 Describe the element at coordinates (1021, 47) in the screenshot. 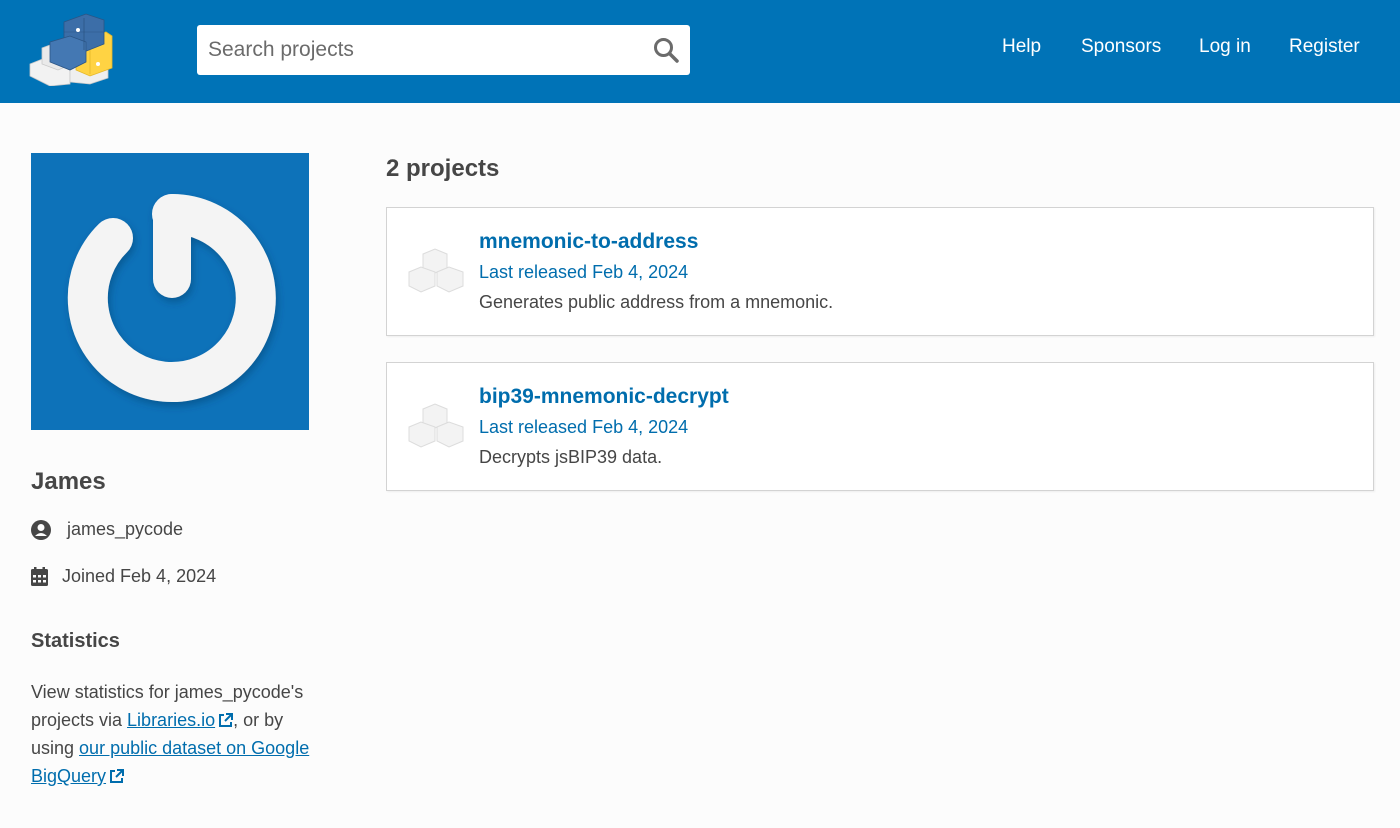

I see `nav-help: Help` at that location.